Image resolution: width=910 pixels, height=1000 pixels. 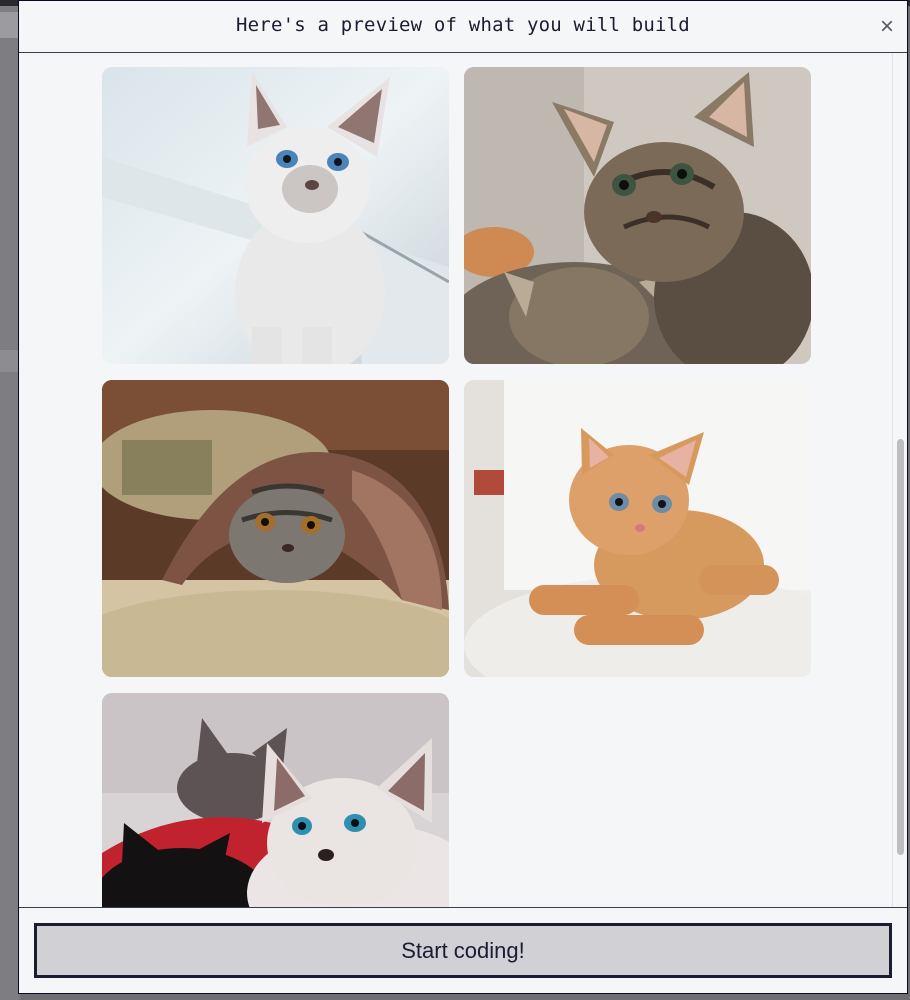 I want to click on backdrop-left, so click(x=10, y=503).